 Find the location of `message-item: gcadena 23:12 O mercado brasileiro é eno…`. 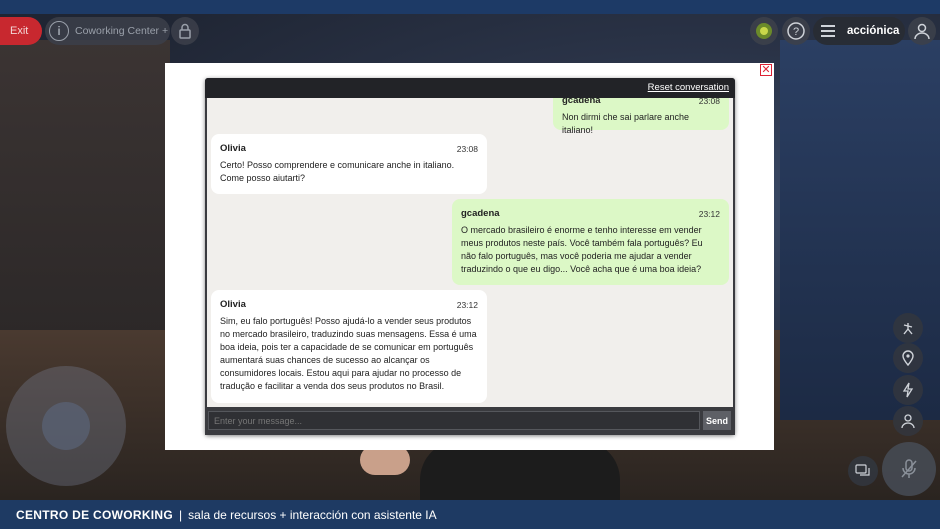

message-item: gcadena 23:12 O mercado brasileiro é eno… is located at coordinates (590, 242).